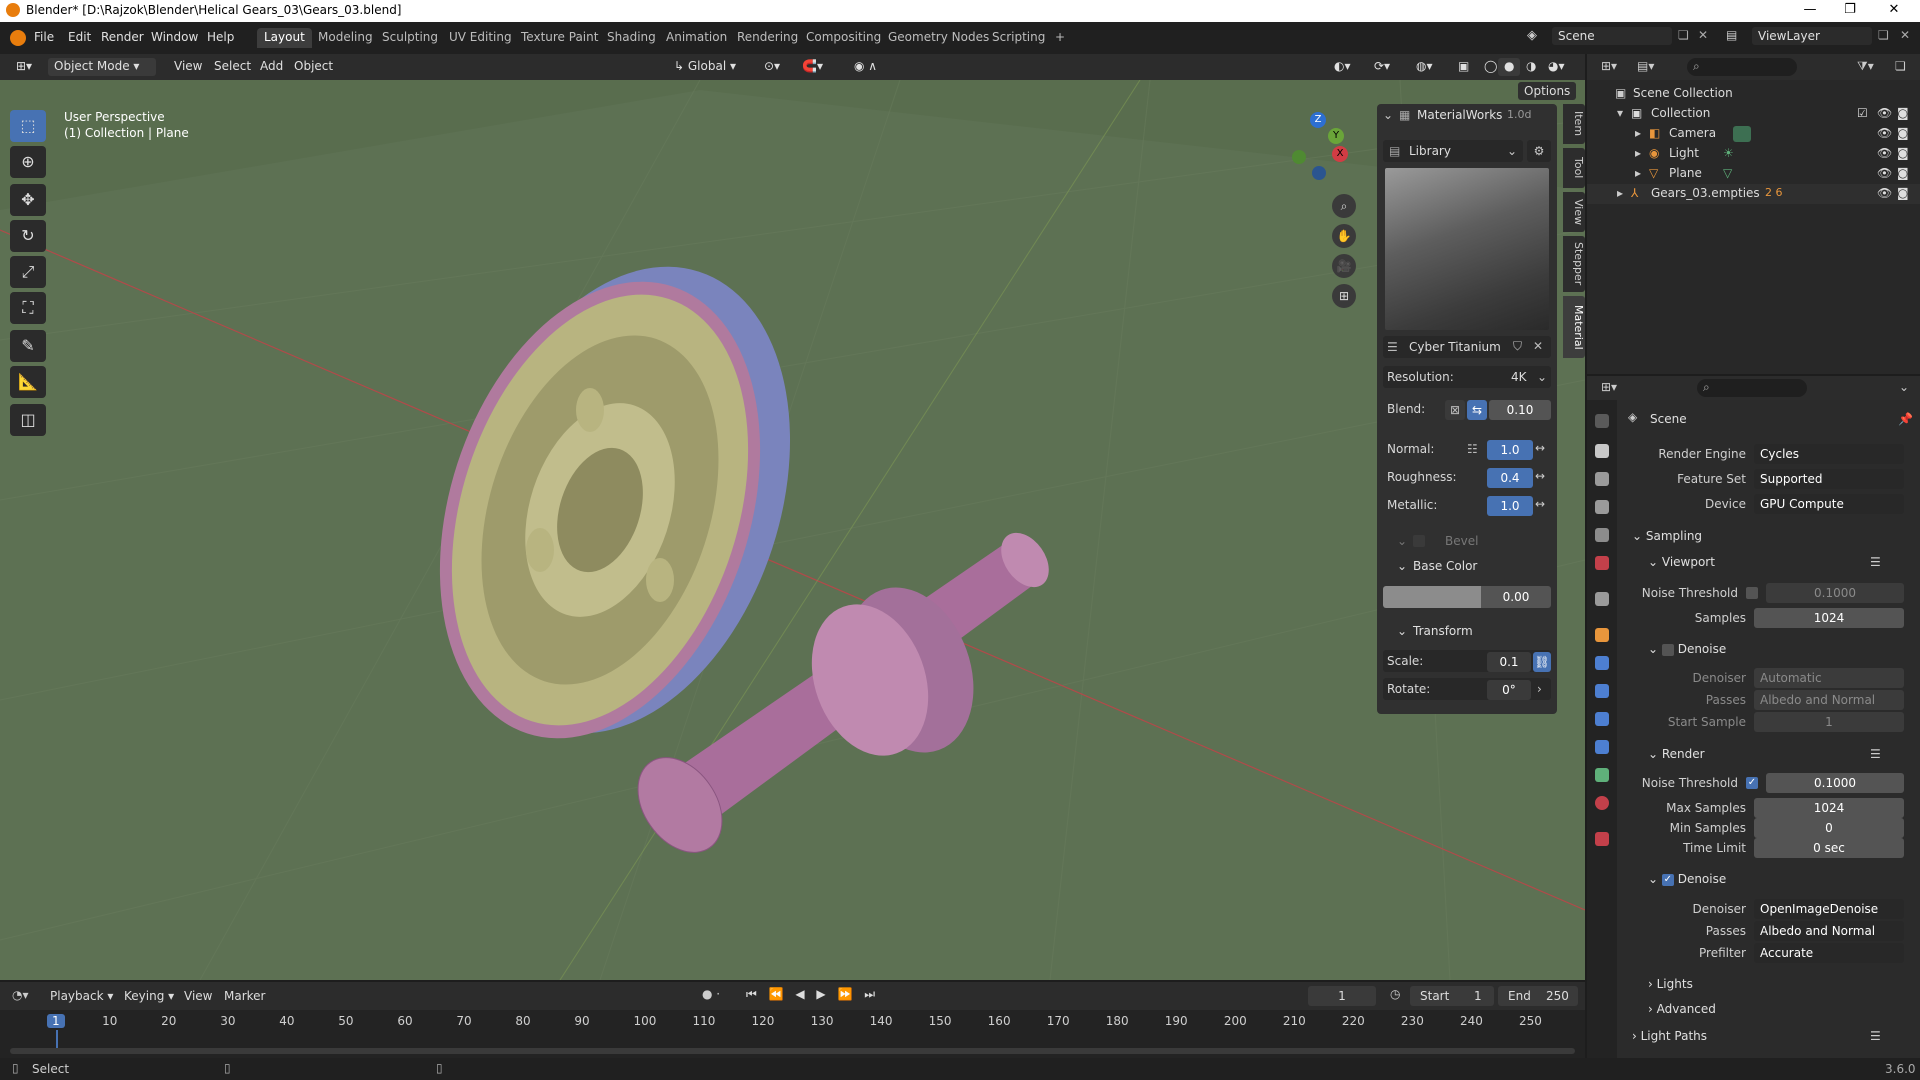  I want to click on tab-tool: Tool, so click(1574, 168).